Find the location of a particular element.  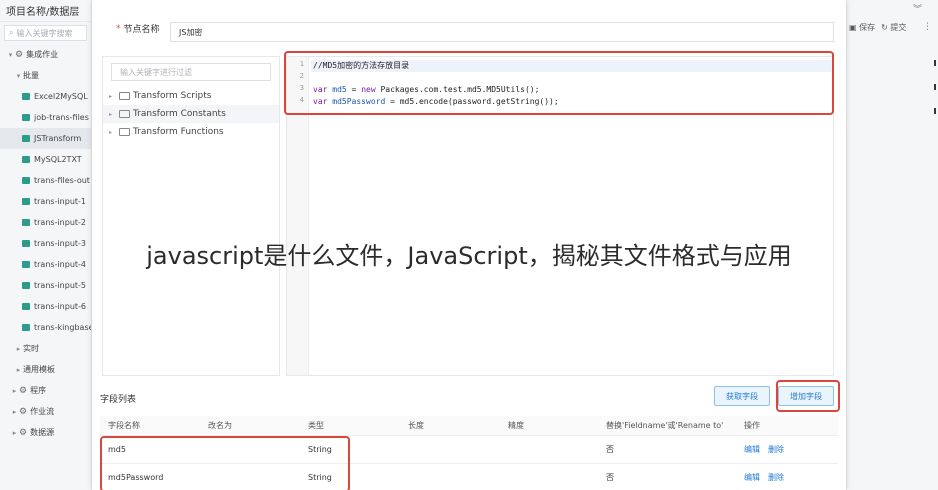

tree-node-label: Excel2MySQL is located at coordinates (61, 96).